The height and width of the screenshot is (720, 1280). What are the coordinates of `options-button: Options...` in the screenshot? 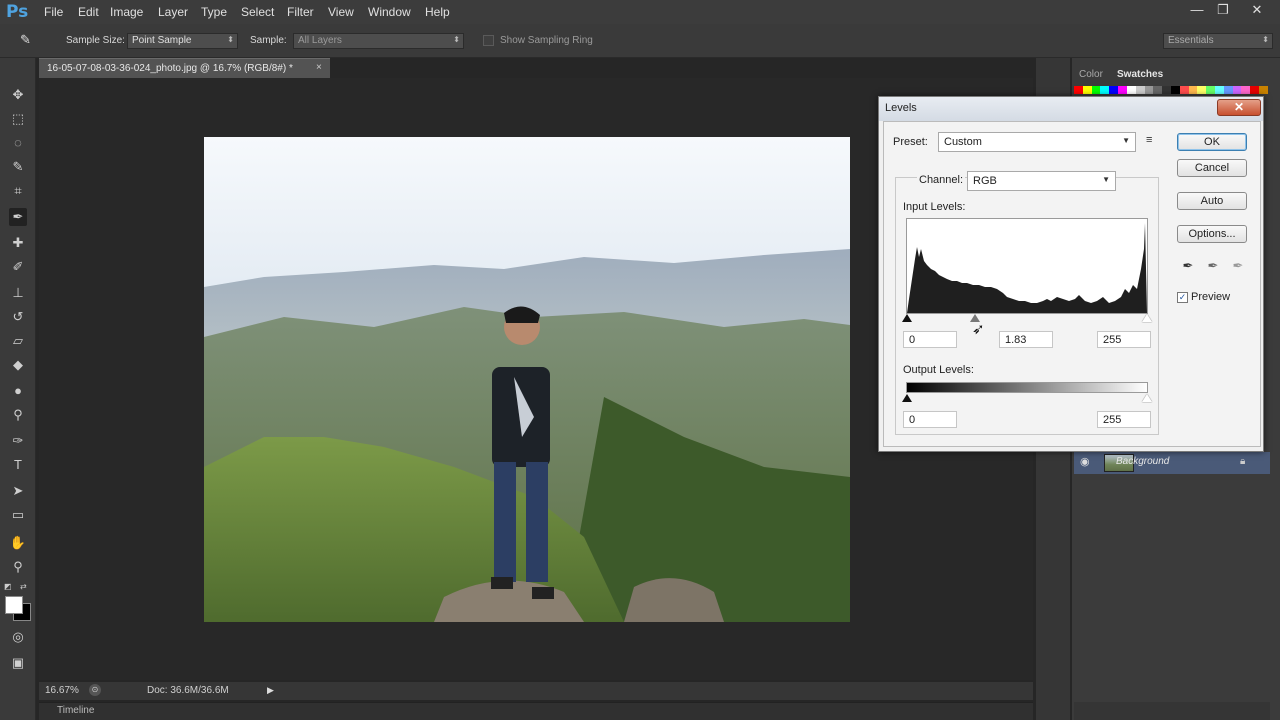 It's located at (1212, 234).